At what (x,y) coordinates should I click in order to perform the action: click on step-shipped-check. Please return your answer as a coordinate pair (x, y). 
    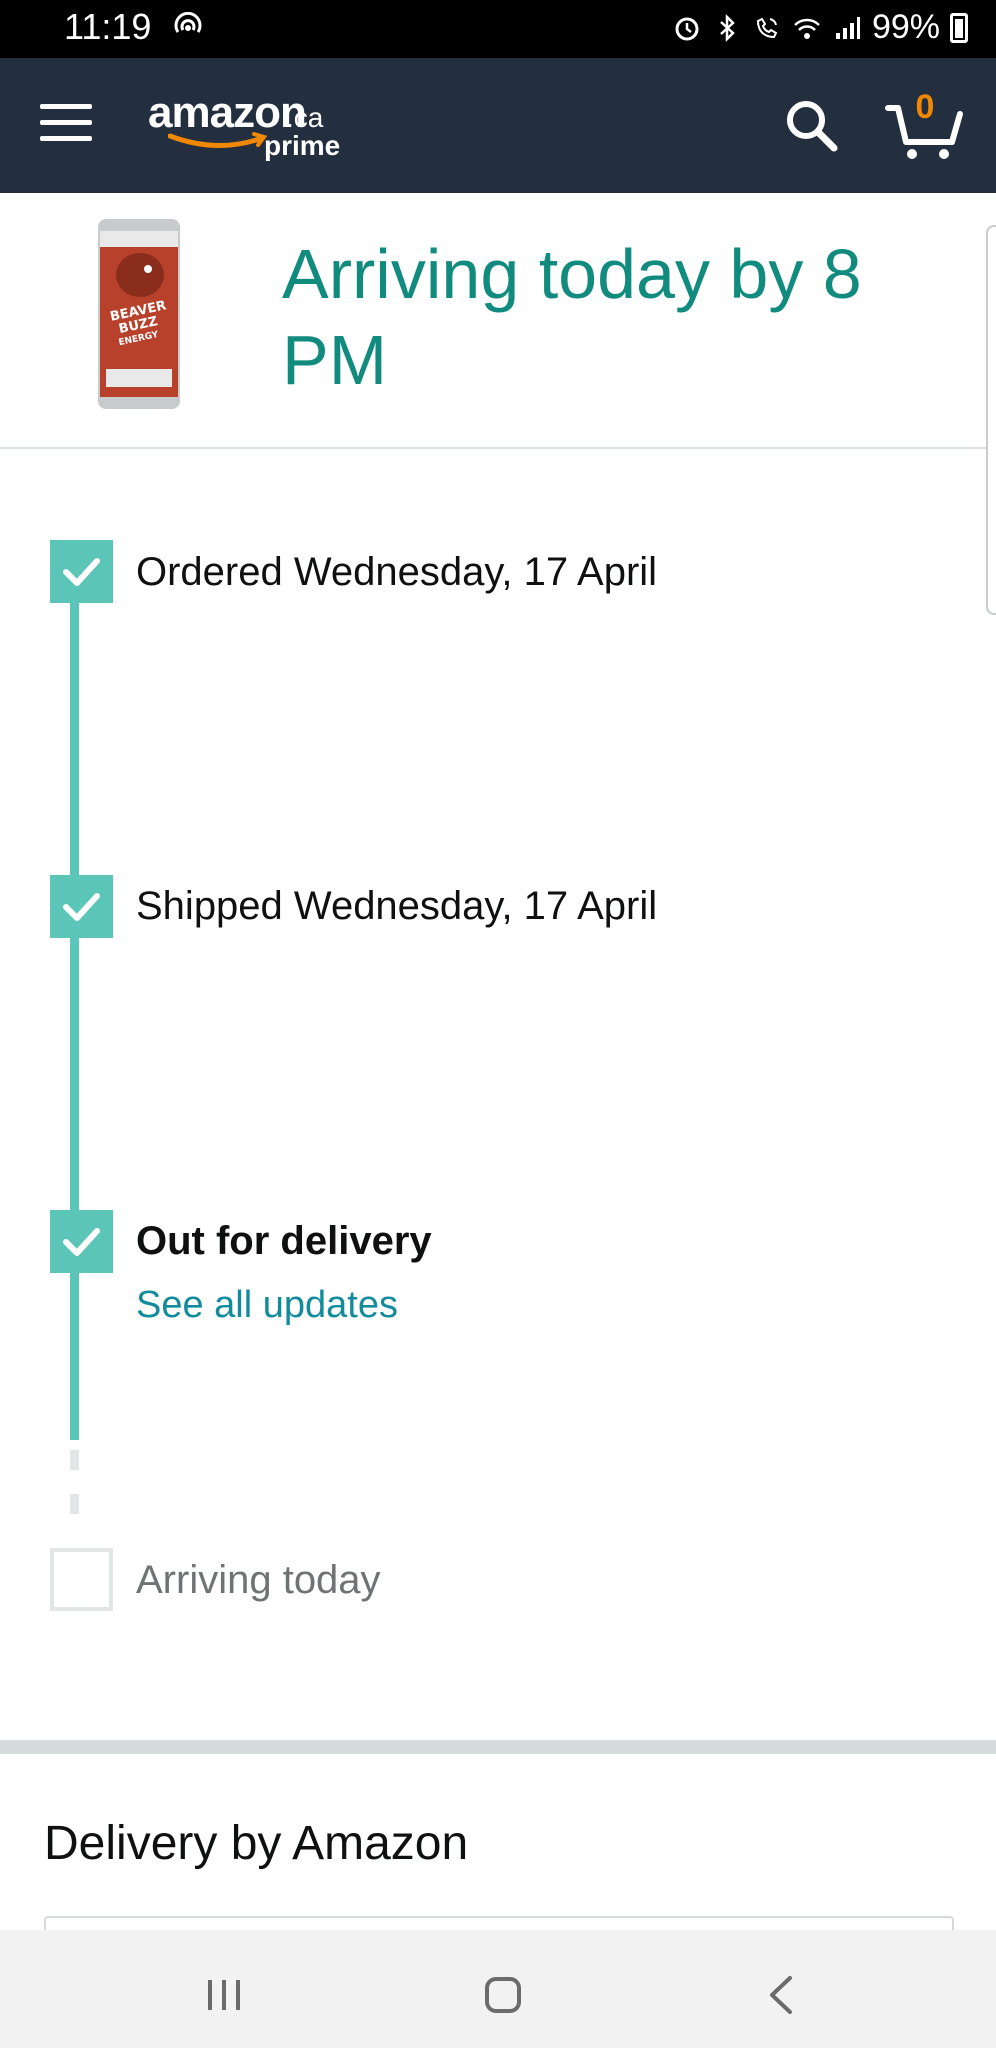
    Looking at the image, I should click on (81, 906).